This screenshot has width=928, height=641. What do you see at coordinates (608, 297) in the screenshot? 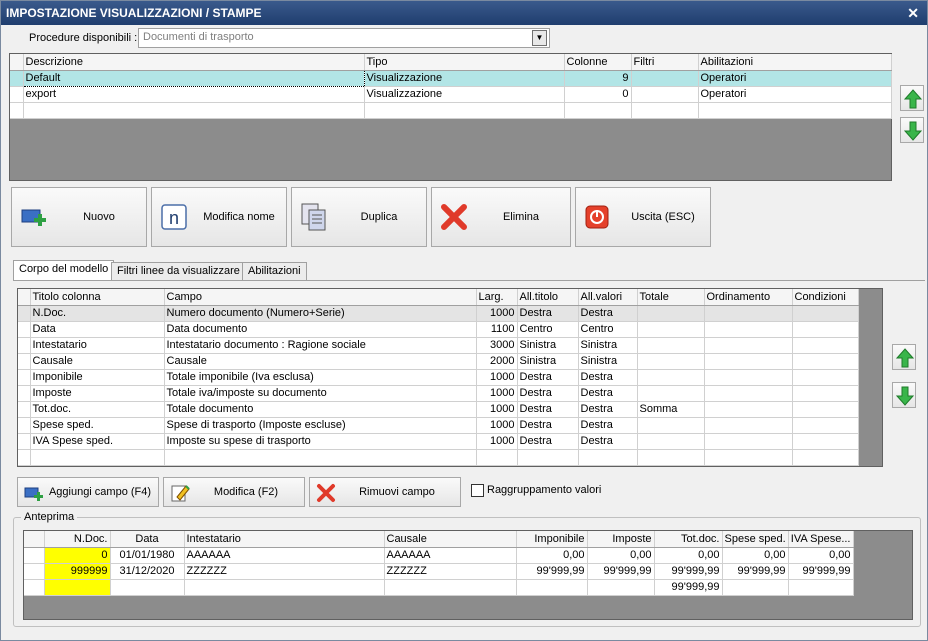
I see `column-header: All.valori` at bounding box center [608, 297].